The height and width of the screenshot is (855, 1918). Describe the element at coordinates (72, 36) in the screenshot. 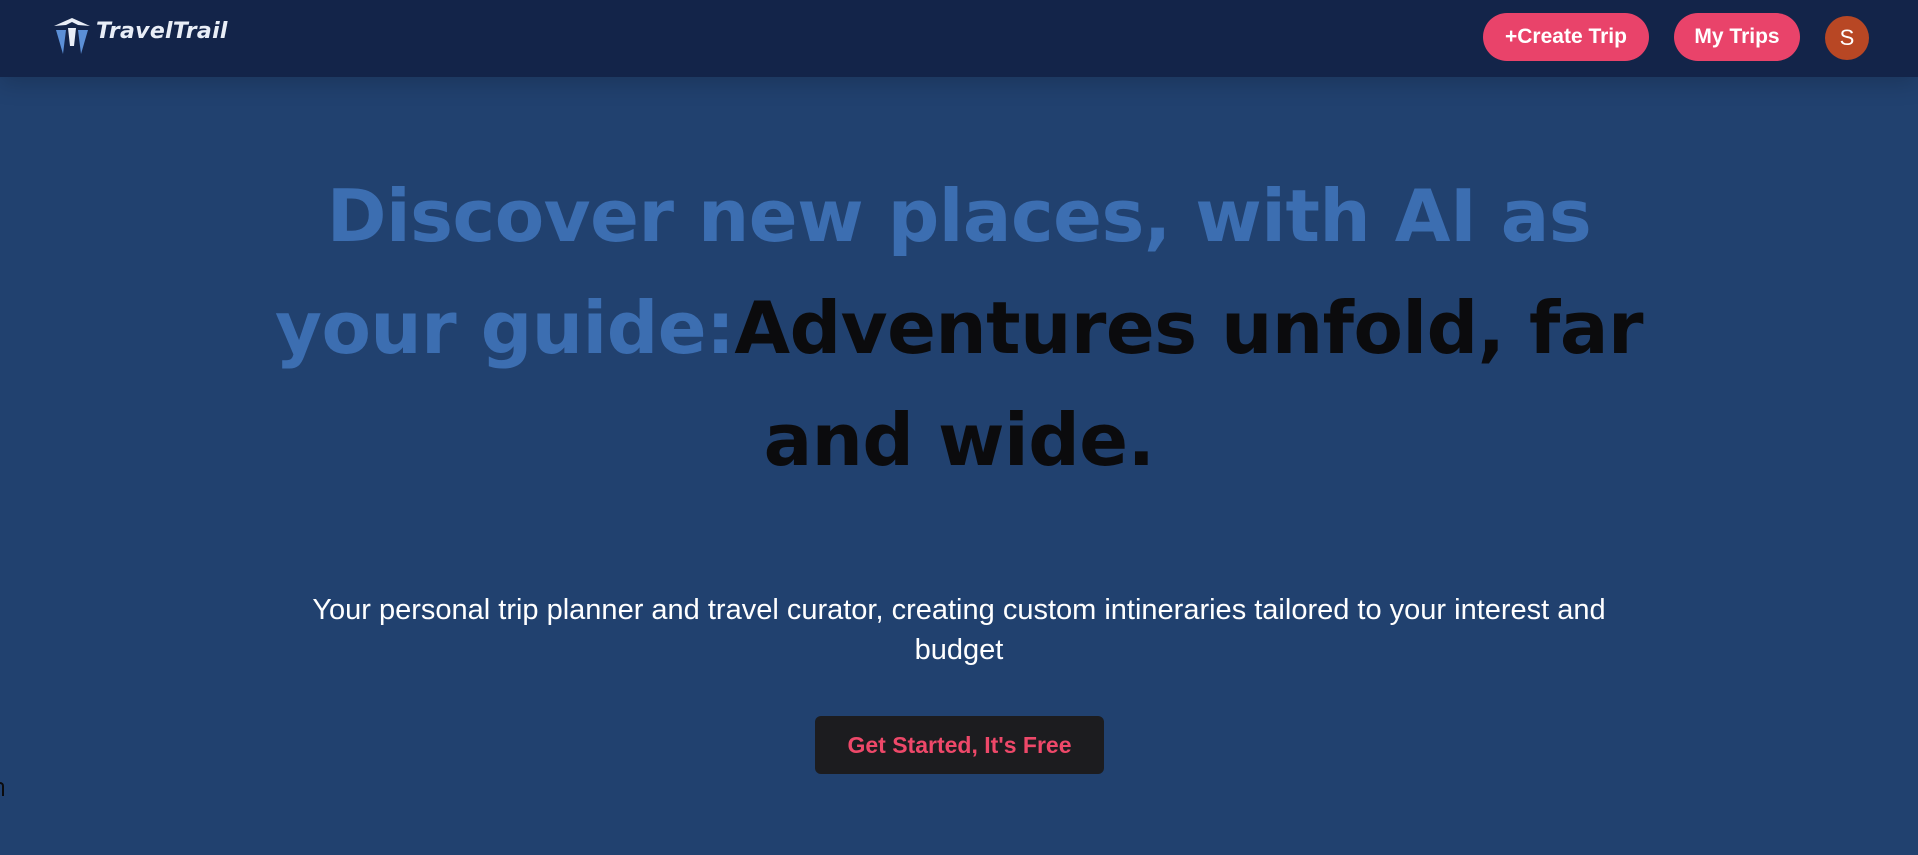

I see `tt-mark-icon` at that location.